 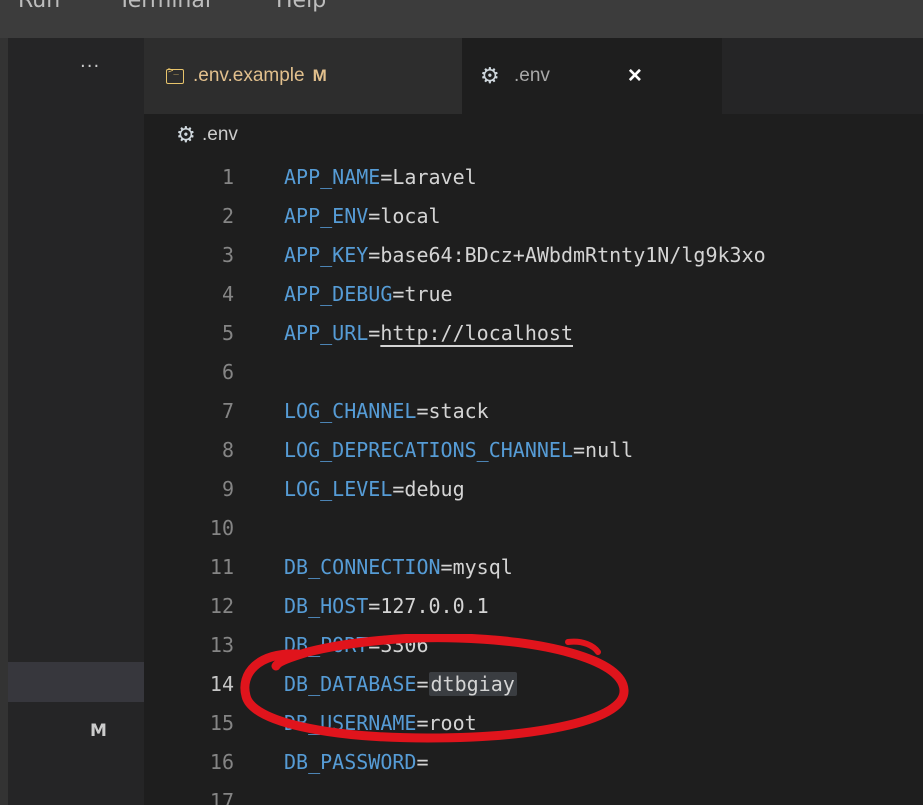 What do you see at coordinates (227, 411) in the screenshot?
I see `line-number: 7` at bounding box center [227, 411].